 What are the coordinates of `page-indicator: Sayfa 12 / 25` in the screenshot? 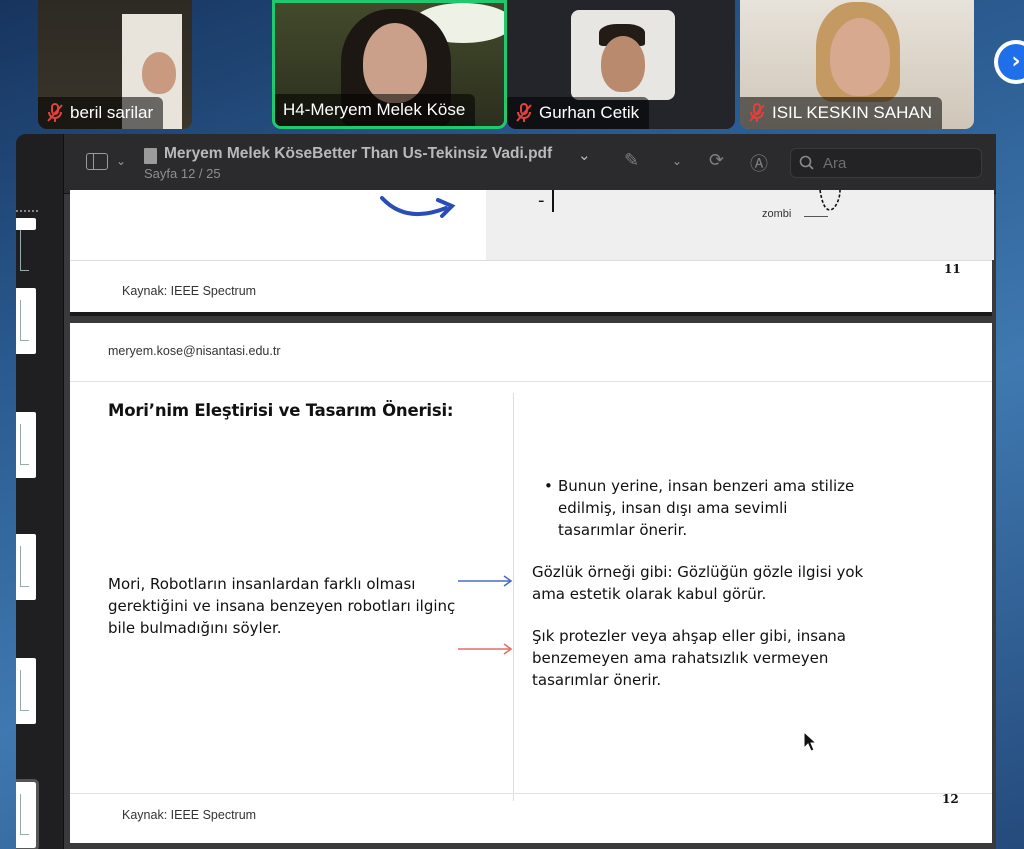 It's located at (182, 173).